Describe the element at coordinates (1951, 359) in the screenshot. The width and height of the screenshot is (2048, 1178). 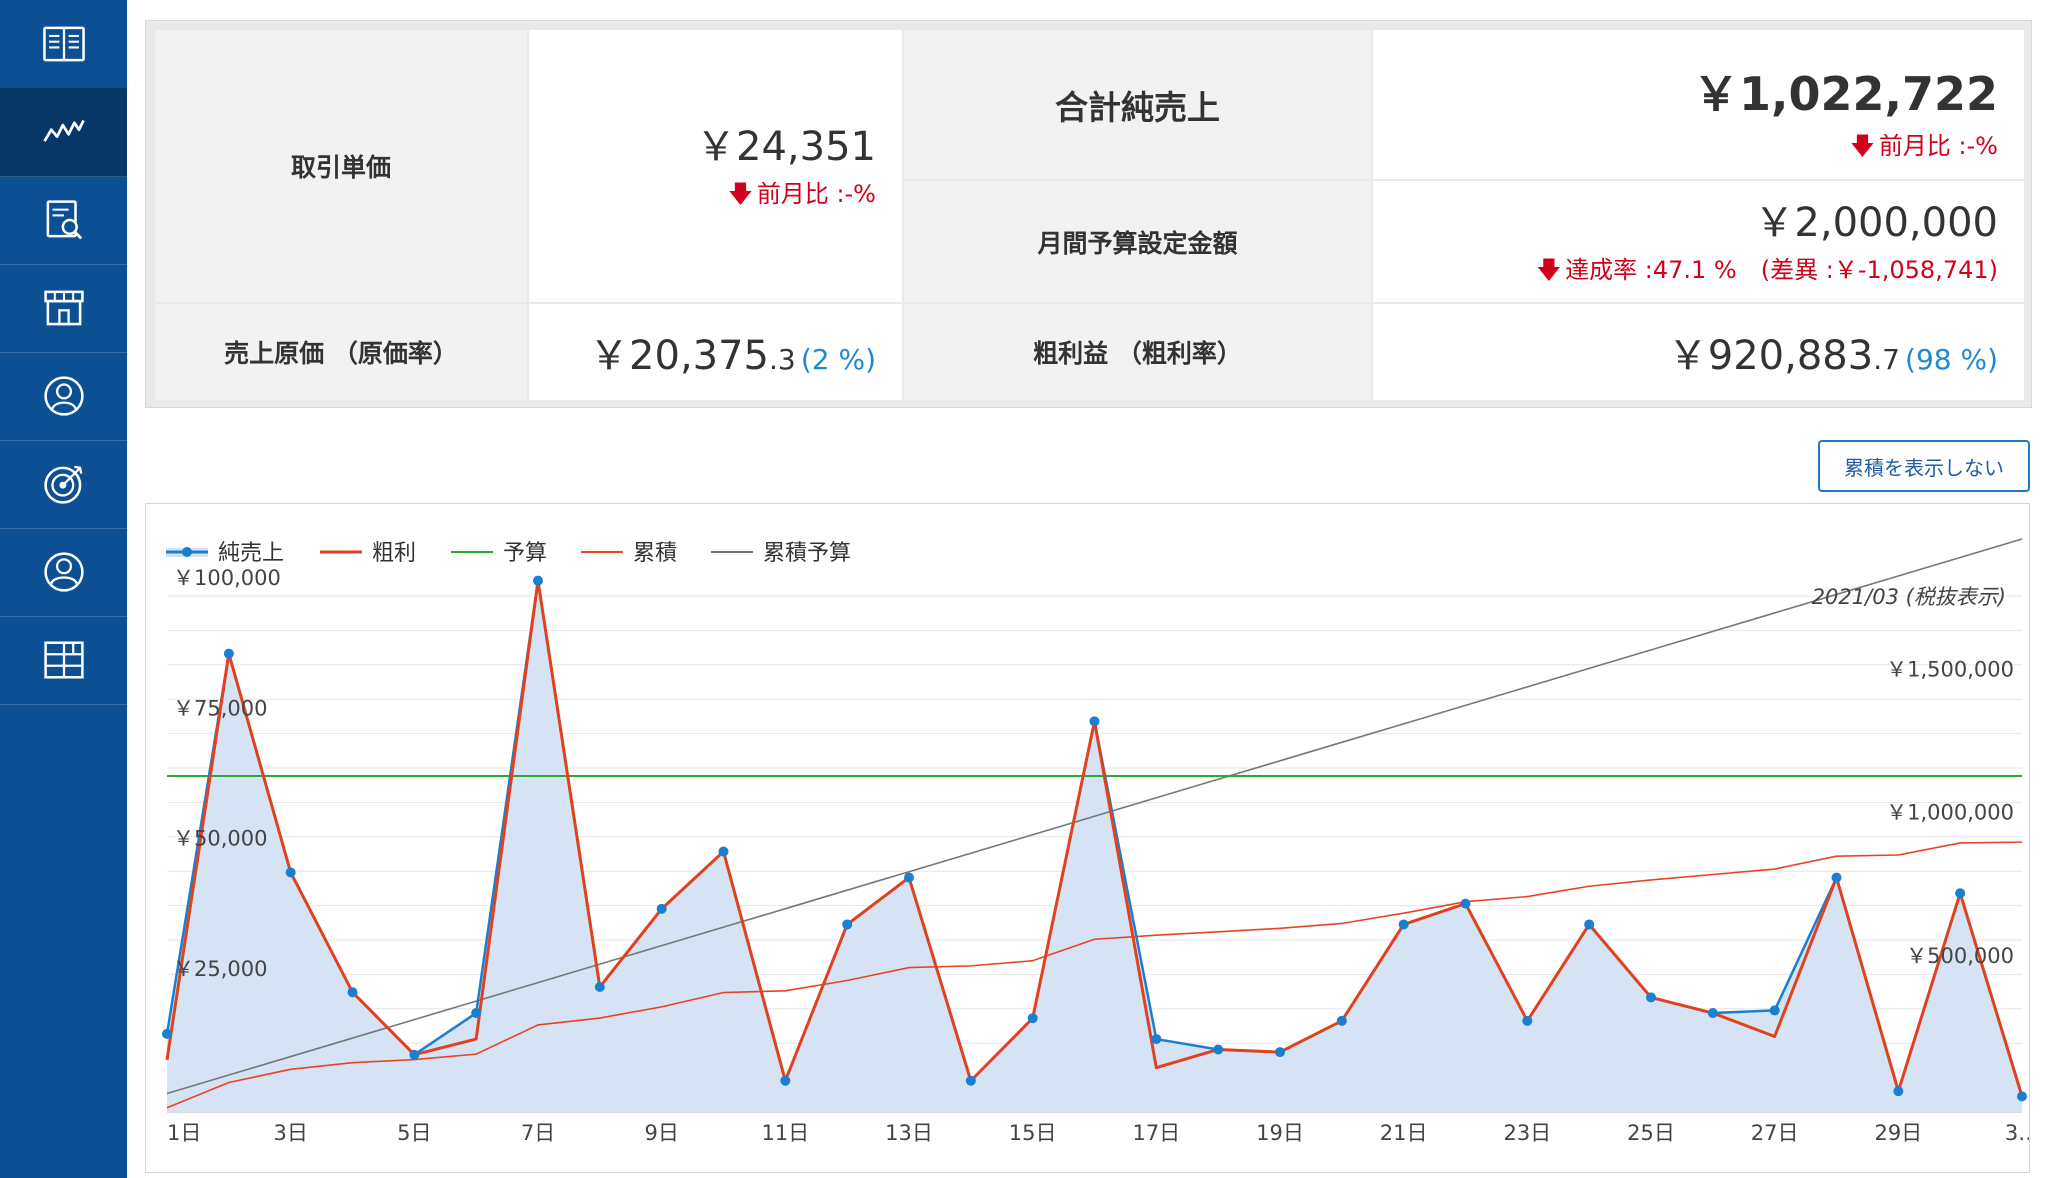
I see `gross-profit-rate: (98 %)` at that location.